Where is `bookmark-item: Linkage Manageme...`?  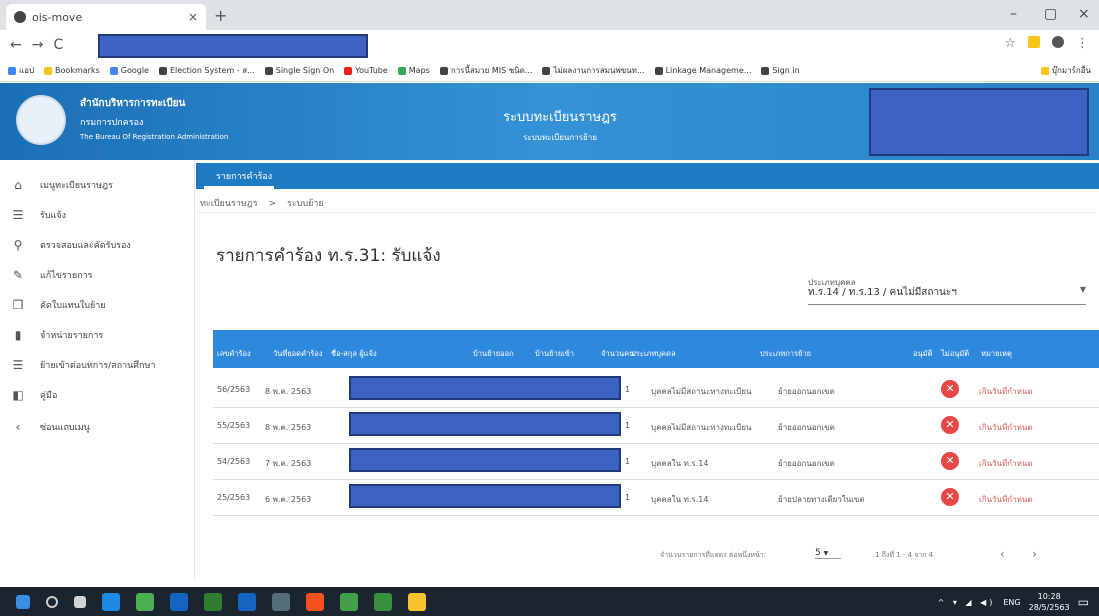 bookmark-item: Linkage Manageme... is located at coordinates (702, 70).